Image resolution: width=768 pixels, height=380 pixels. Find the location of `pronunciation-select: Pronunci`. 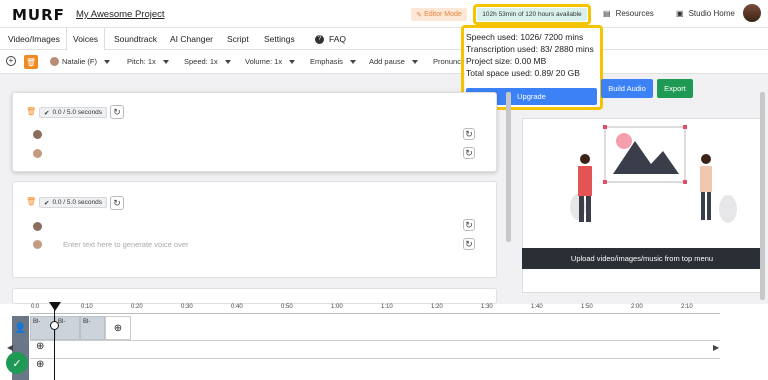

pronunciation-select: Pronunci is located at coordinates (448, 61).